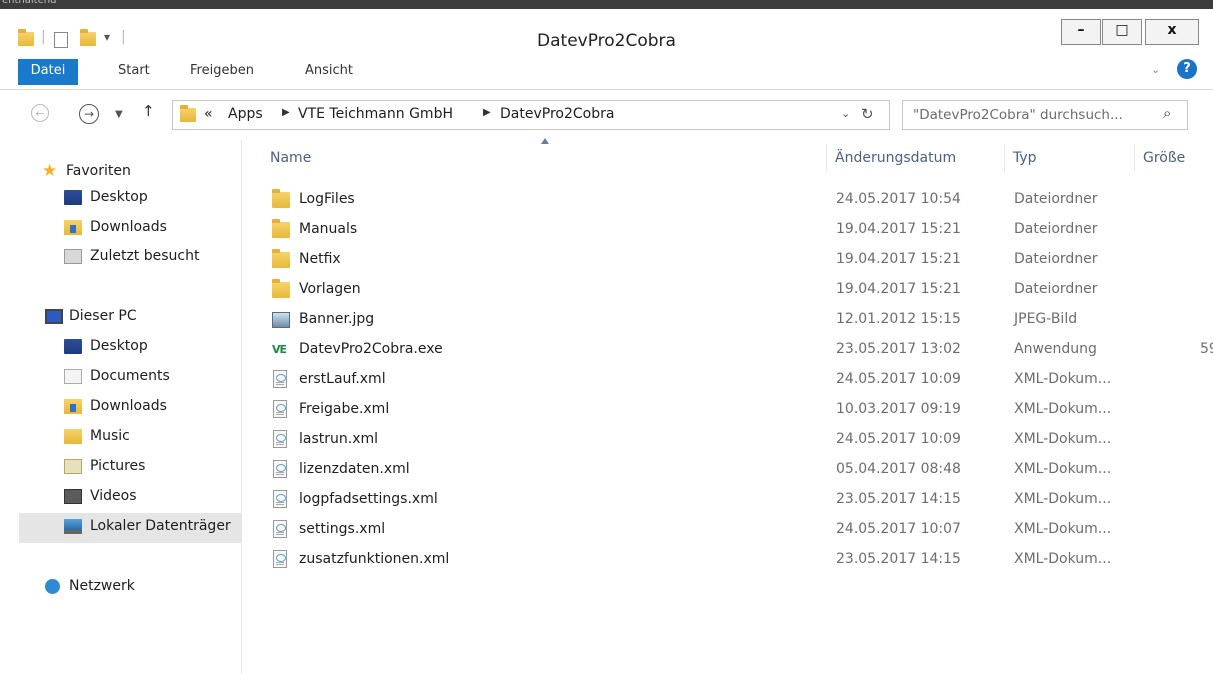  I want to click on file-name: Manuals, so click(328, 229).